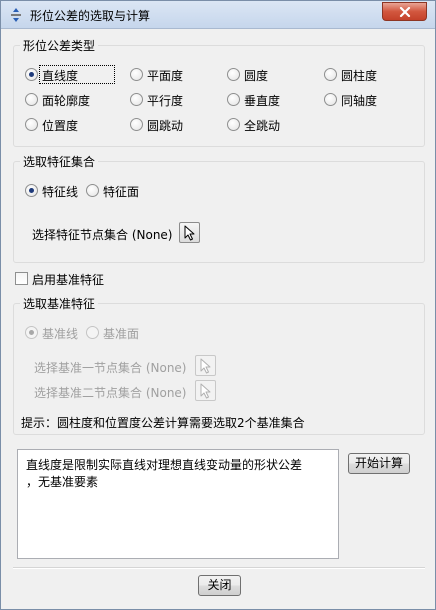 This screenshot has width=436, height=610. I want to click on radio-surface-profile, so click(31, 99).